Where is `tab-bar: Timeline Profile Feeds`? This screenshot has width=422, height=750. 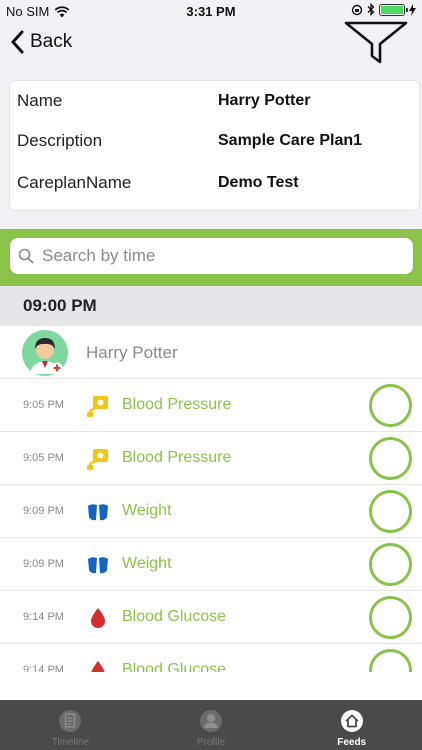 tab-bar: Timeline Profile Feeds is located at coordinates (211, 725).